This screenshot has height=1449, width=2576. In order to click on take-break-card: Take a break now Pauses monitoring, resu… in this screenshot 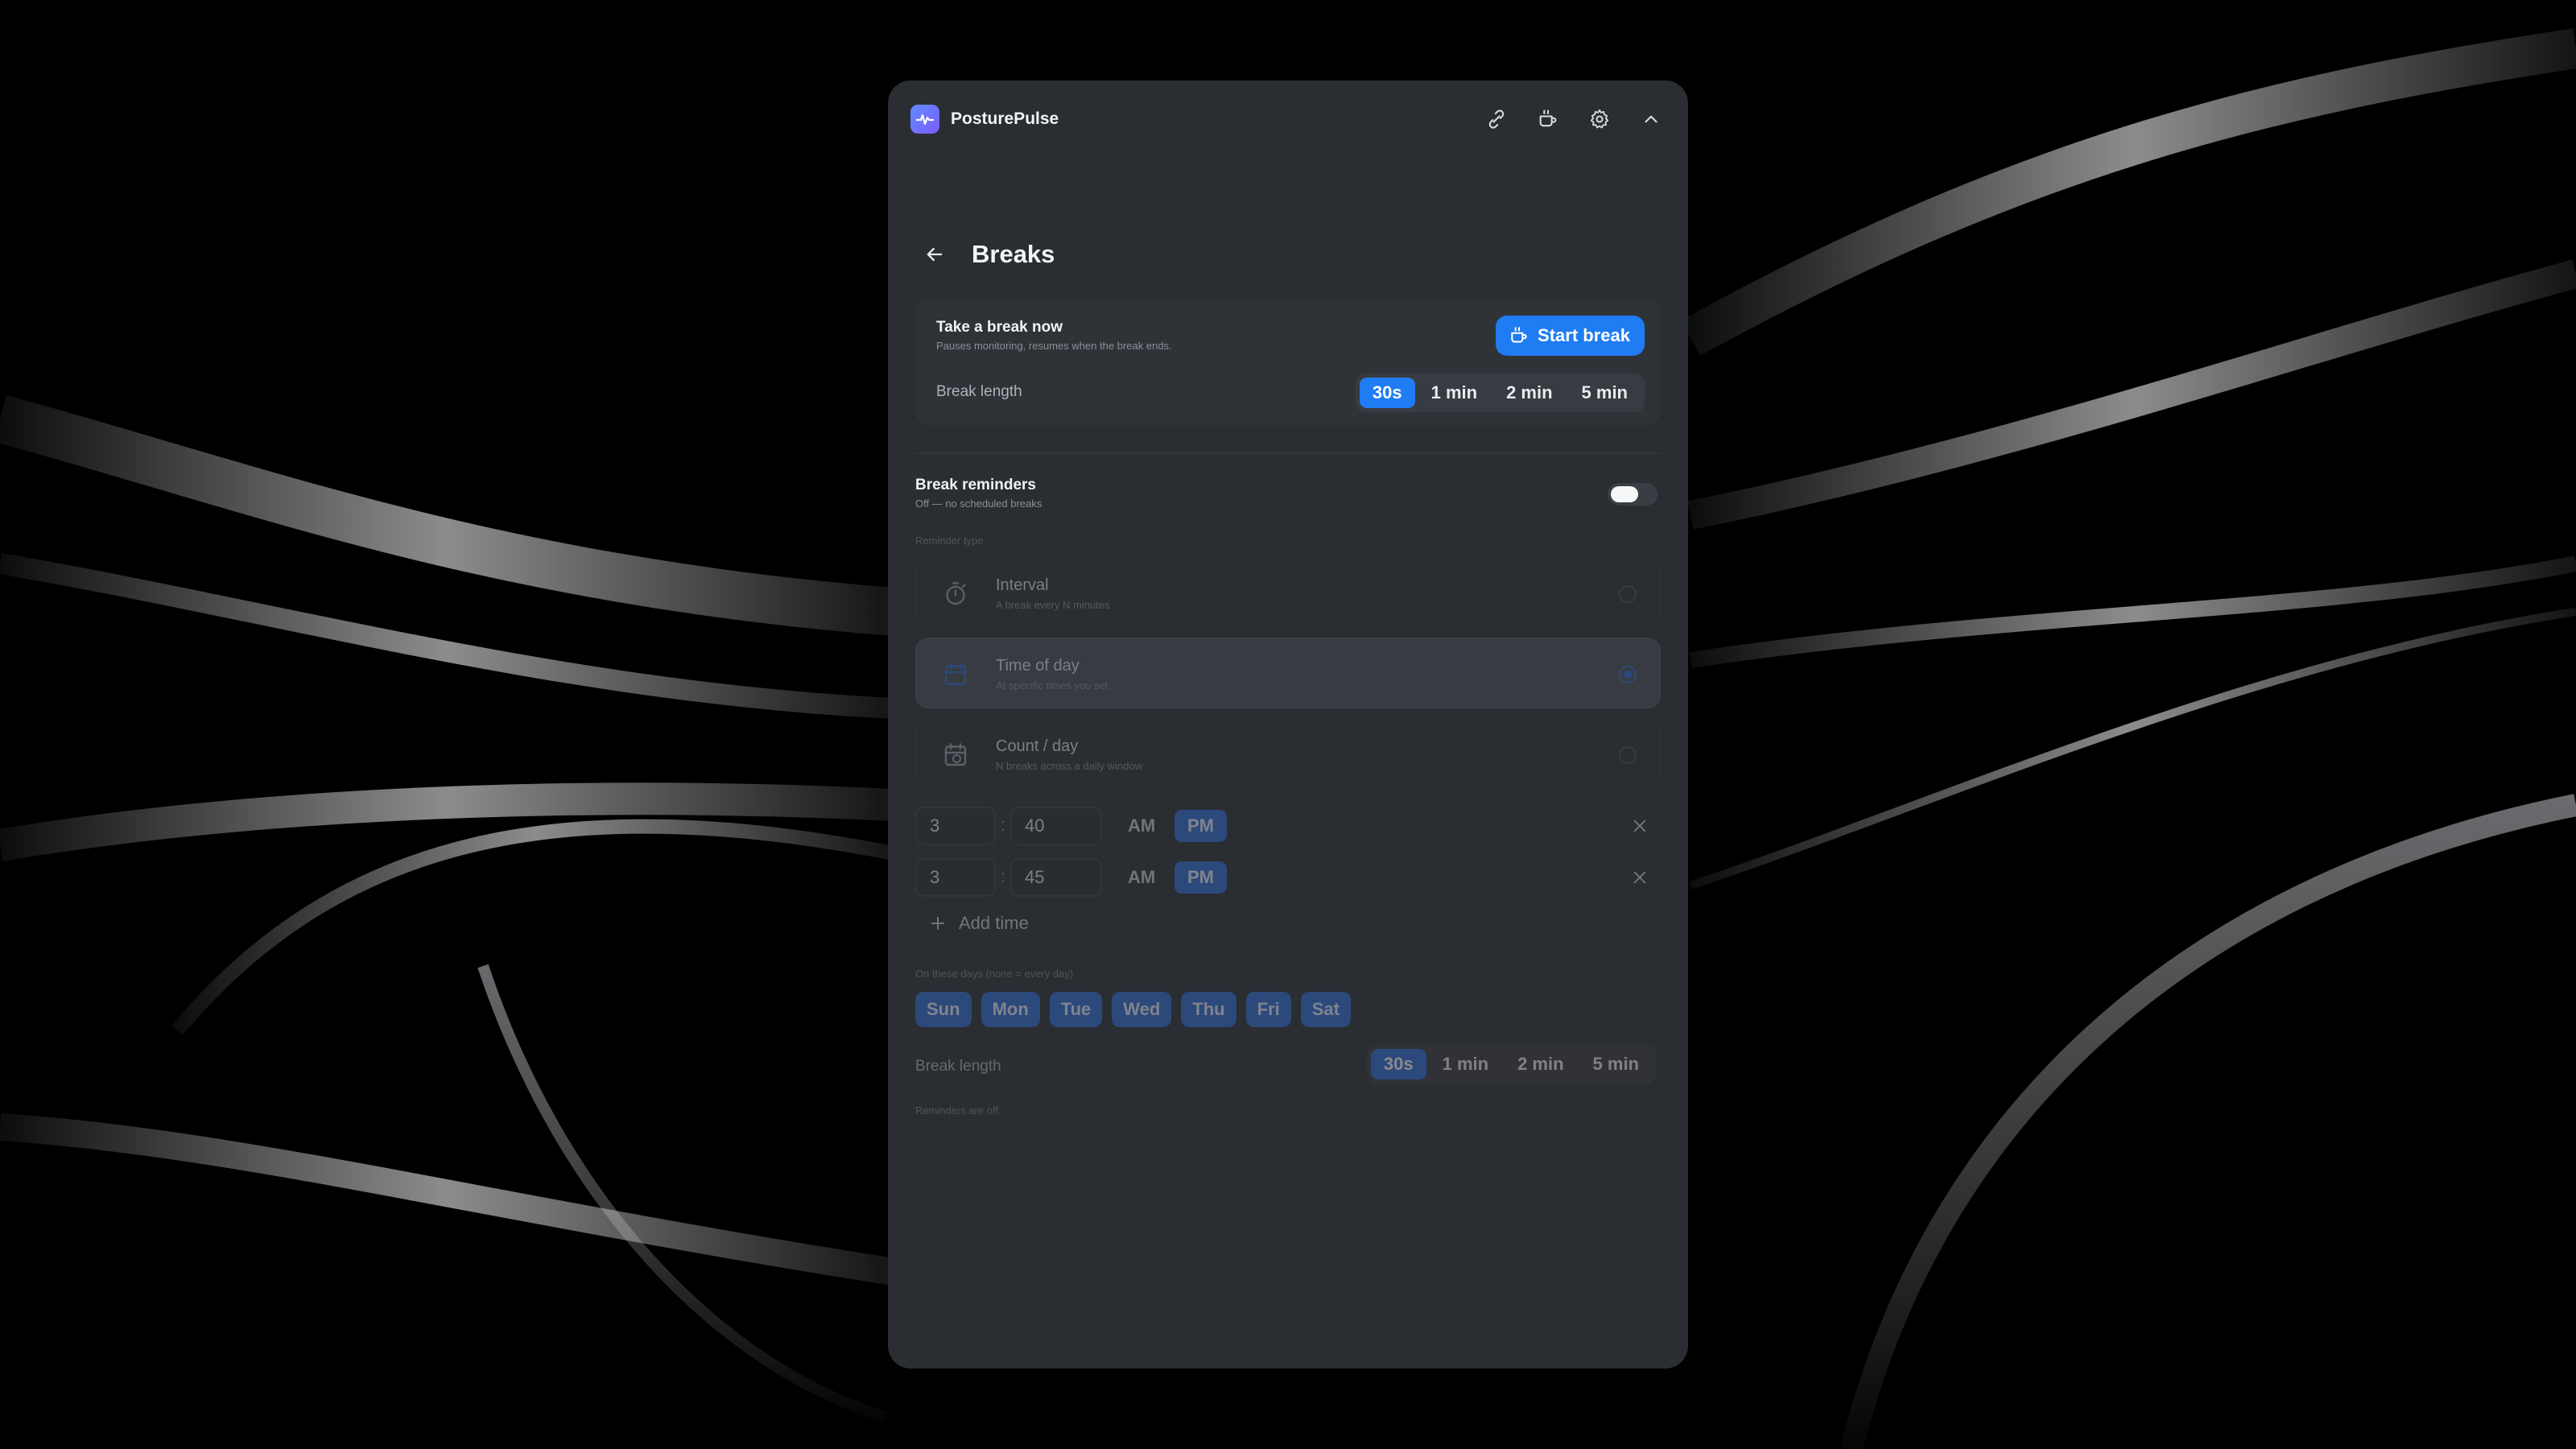, I will do `click(1288, 362)`.